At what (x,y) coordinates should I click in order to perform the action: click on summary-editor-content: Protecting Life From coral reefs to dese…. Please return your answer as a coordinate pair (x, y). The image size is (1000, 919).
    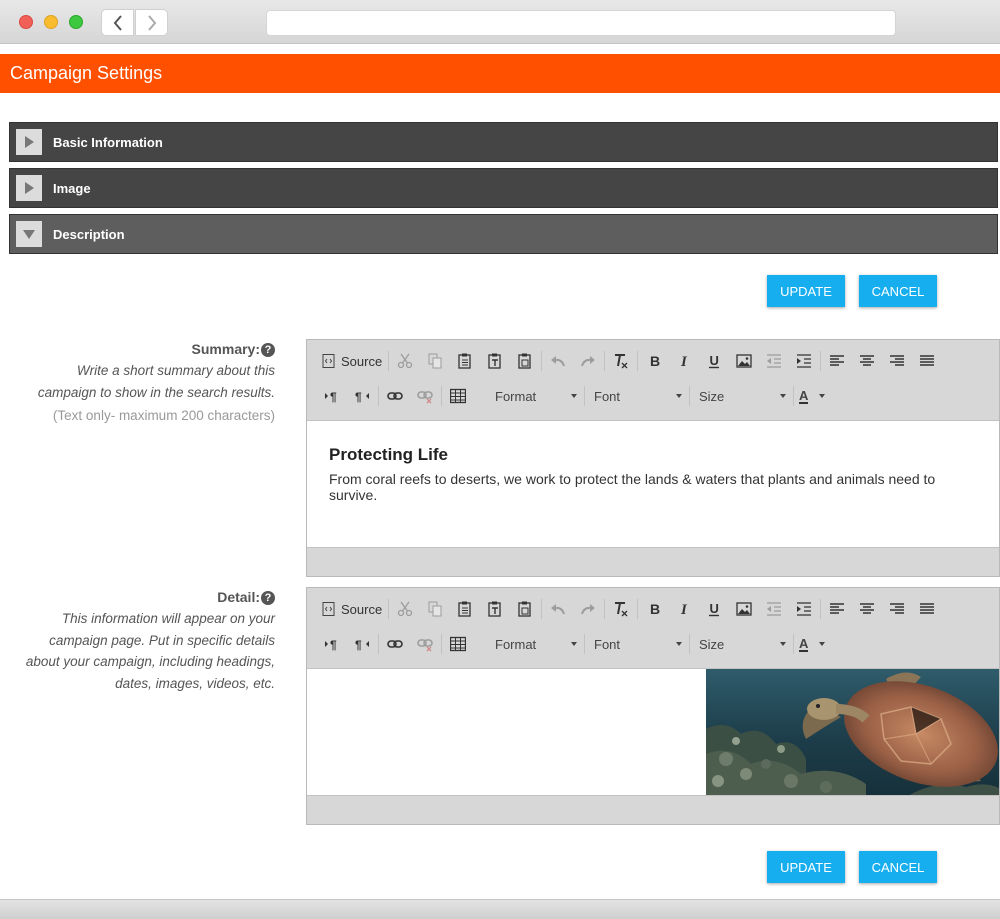
    Looking at the image, I should click on (653, 484).